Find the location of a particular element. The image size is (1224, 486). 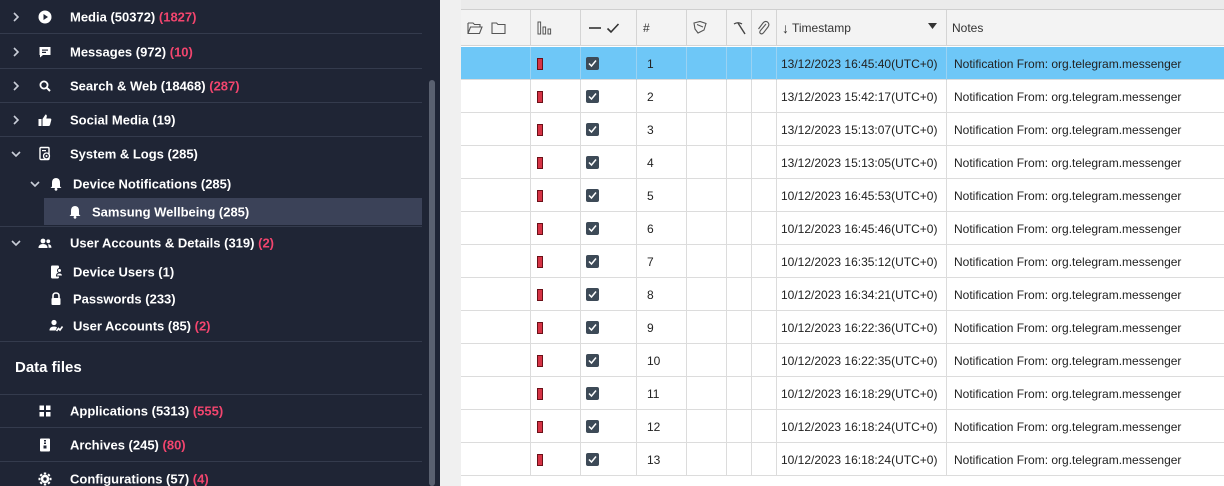

header-check is located at coordinates (609, 28).